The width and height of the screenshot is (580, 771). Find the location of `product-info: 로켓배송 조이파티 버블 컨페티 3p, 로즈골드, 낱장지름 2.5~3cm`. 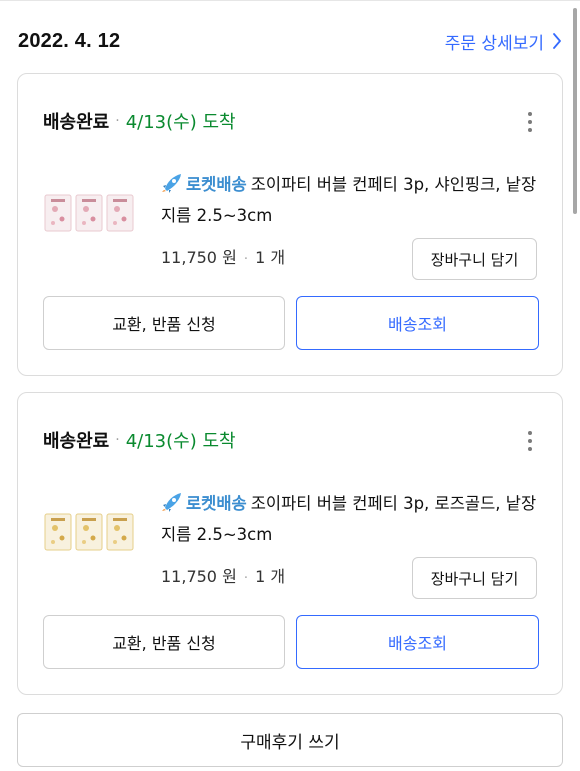

product-info: 로켓배송 조이파티 버블 컨페티 3p, 로즈골드, 낱장지름 2.5~3cm is located at coordinates (351, 519).